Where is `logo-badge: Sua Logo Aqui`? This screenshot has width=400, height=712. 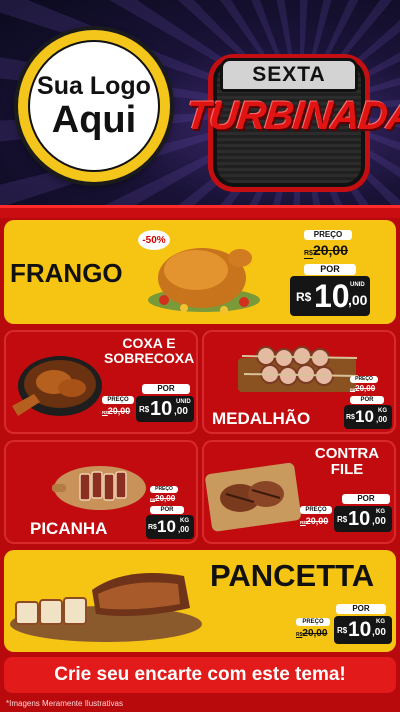
logo-badge: Sua Logo Aqui is located at coordinates (94, 106).